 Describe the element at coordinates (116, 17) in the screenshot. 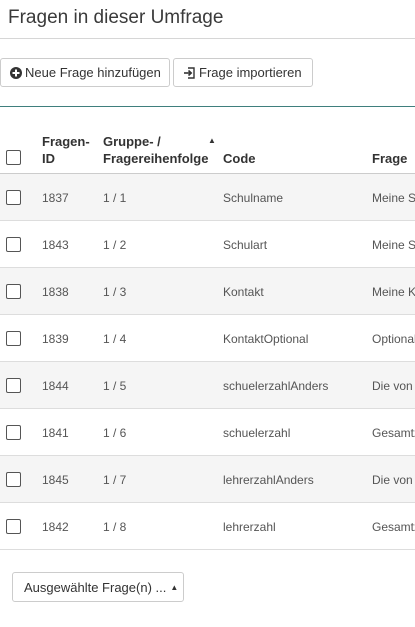

I see `page-title: Fragen in dieser Umfrage` at that location.